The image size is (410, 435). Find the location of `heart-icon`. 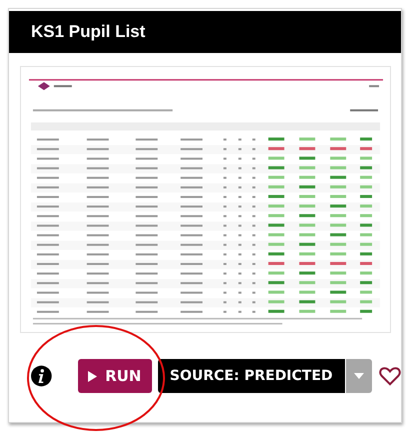

heart-icon is located at coordinates (390, 376).